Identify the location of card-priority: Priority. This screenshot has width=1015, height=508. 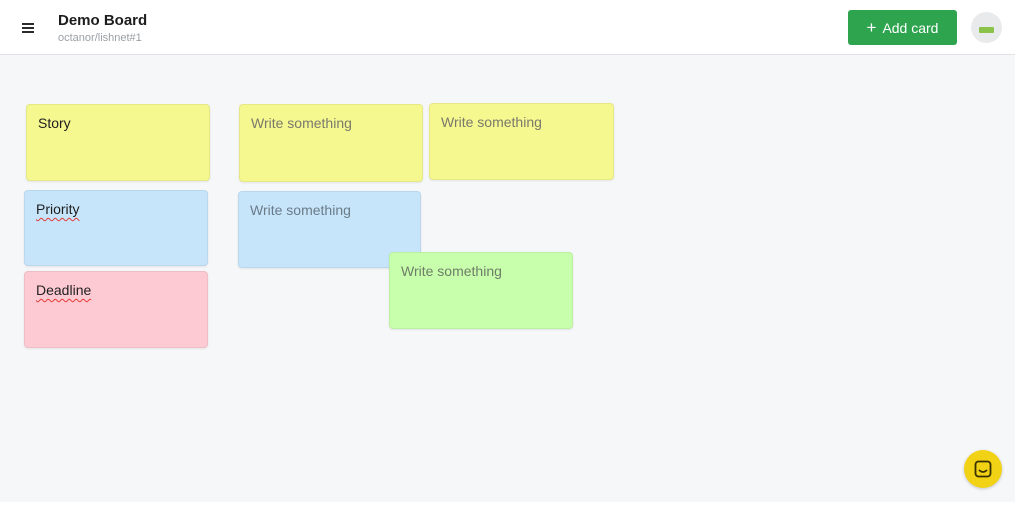
(116, 228).